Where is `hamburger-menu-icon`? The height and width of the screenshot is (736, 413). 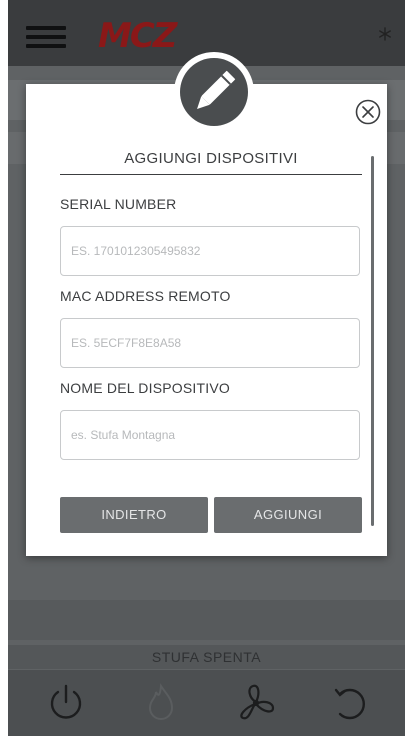 hamburger-menu-icon is located at coordinates (46, 38).